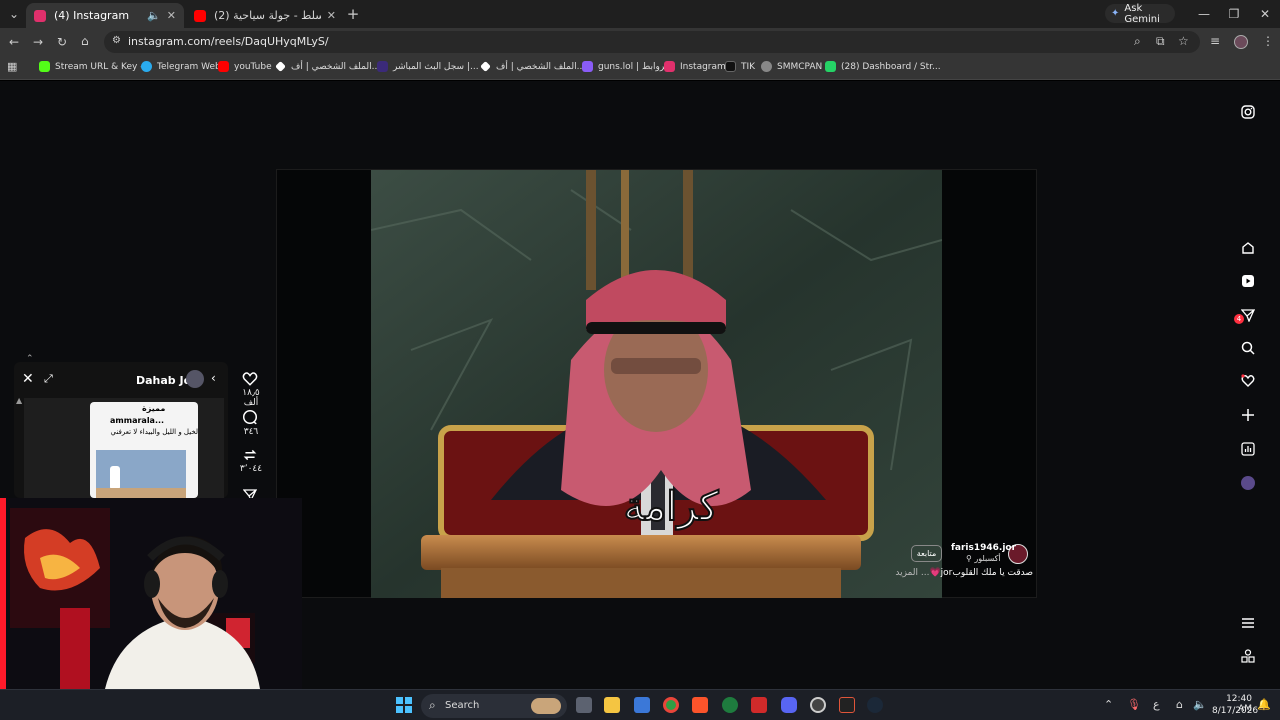 The width and height of the screenshot is (1280, 720). What do you see at coordinates (652, 42) in the screenshot?
I see `address-bar: ⚙ instagram.com/reels/DaqUHyqMLyS/ ⌕ ⧉ ☆` at bounding box center [652, 42].